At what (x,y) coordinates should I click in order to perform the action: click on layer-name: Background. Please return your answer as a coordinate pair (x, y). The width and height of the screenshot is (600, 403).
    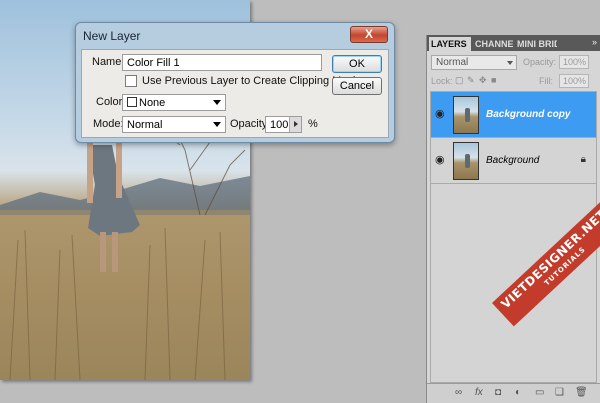
    Looking at the image, I should click on (513, 160).